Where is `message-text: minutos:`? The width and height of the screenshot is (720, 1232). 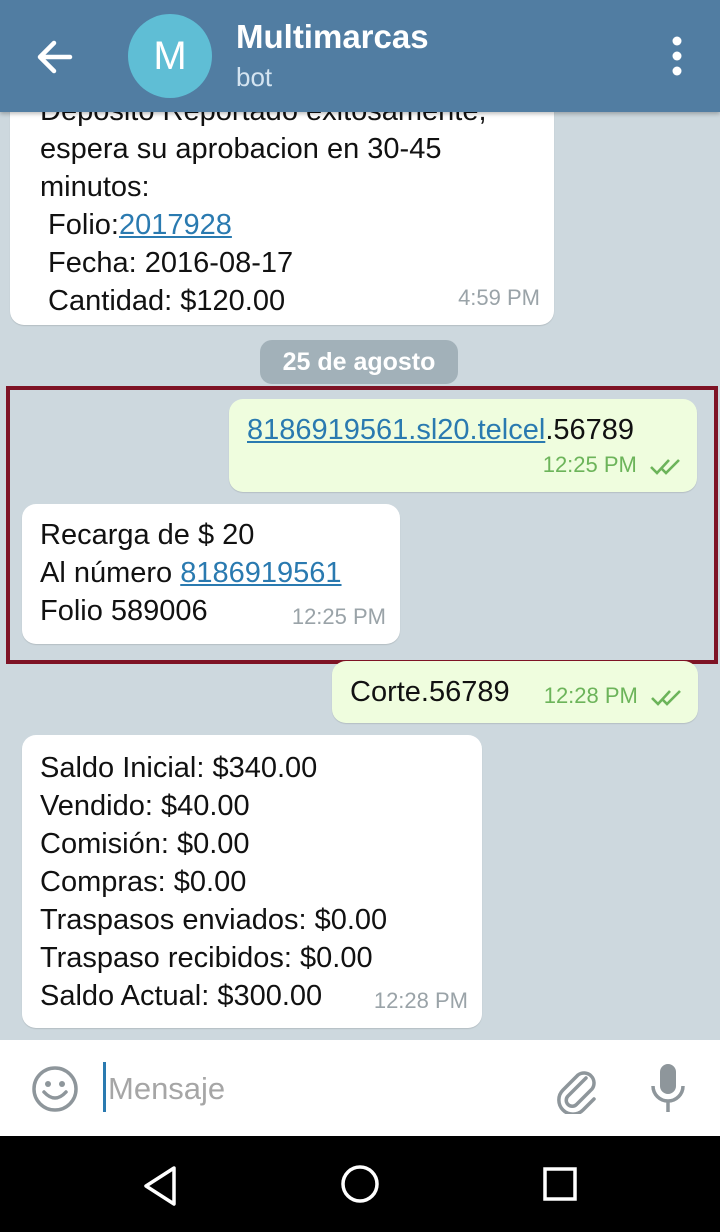
message-text: minutos: is located at coordinates (95, 187).